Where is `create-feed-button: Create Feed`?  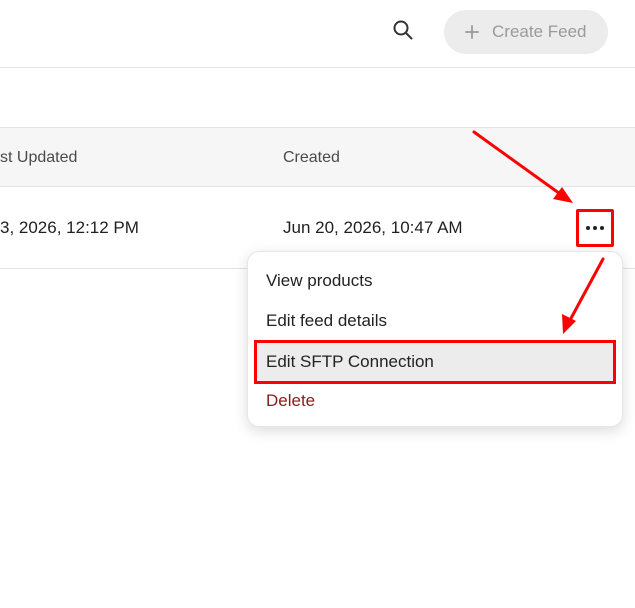
create-feed-button: Create Feed is located at coordinates (526, 32).